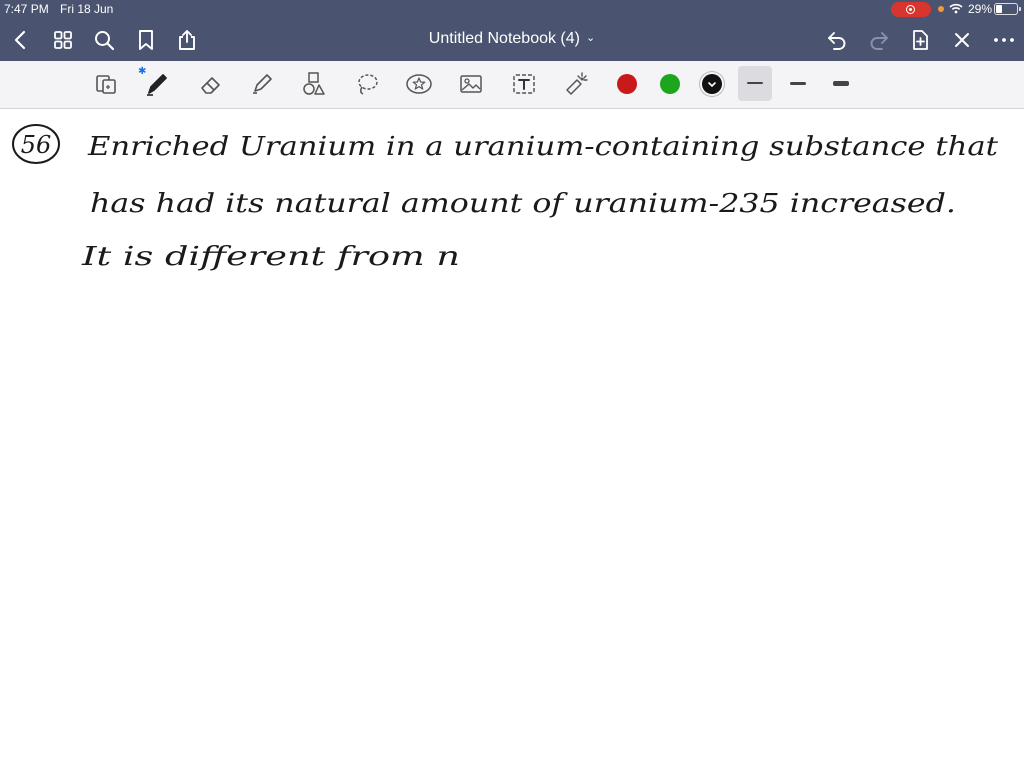 The width and height of the screenshot is (1024, 773). I want to click on search-icon, so click(104, 40).